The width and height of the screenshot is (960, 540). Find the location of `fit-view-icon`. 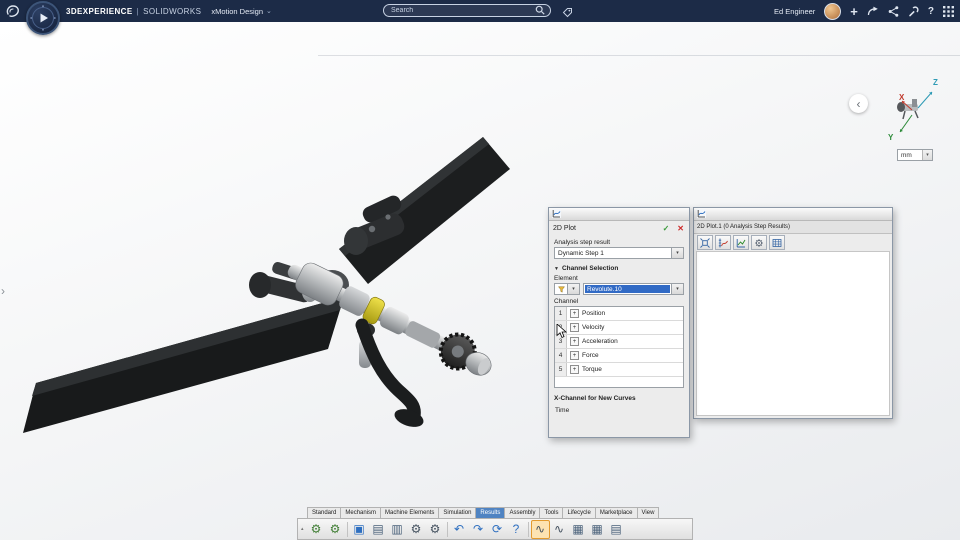

fit-view-icon is located at coordinates (705, 242).